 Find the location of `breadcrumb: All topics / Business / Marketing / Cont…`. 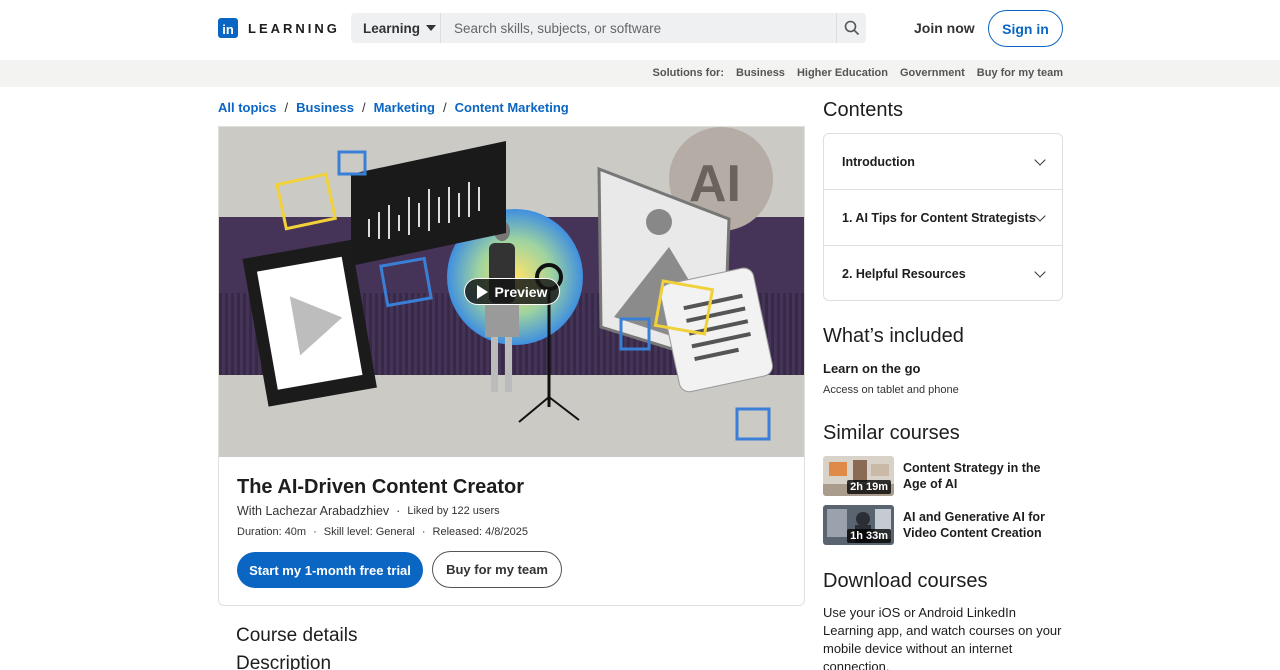

breadcrumb: All topics / Business / Marketing / Cont… is located at coordinates (393, 107).